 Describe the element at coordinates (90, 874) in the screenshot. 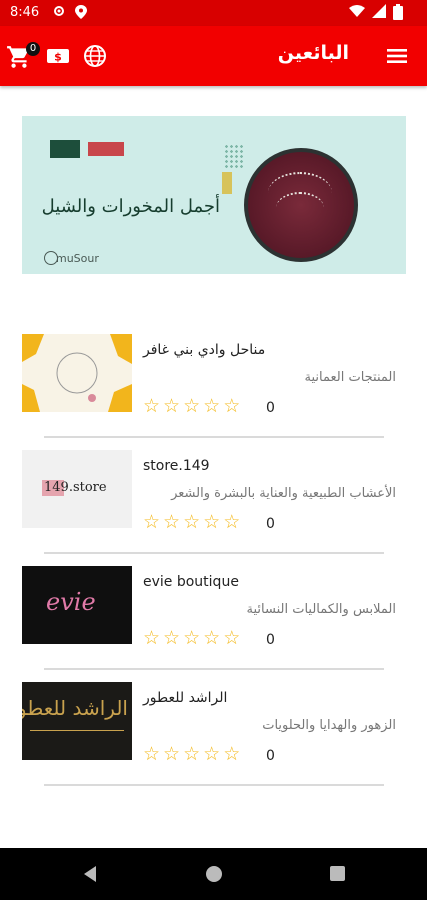

I see `back-icon` at that location.